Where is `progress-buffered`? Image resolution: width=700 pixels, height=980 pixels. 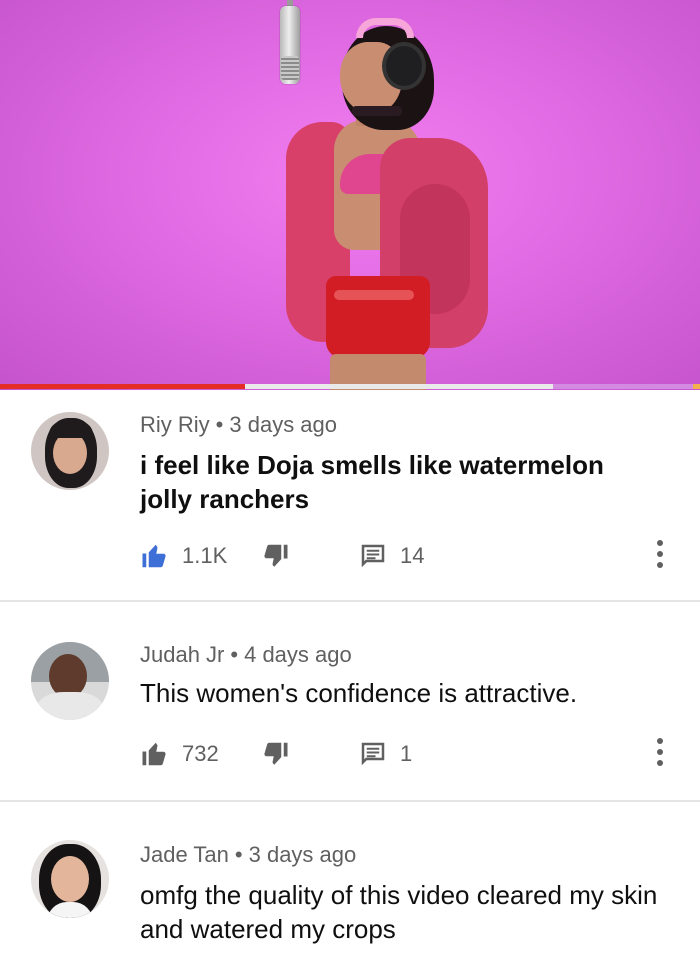
progress-buffered is located at coordinates (623, 386).